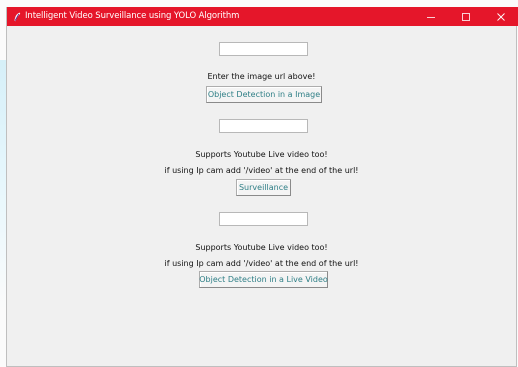  What do you see at coordinates (264, 94) in the screenshot?
I see `object-detection-image-button: Object Detection in a Image` at bounding box center [264, 94].